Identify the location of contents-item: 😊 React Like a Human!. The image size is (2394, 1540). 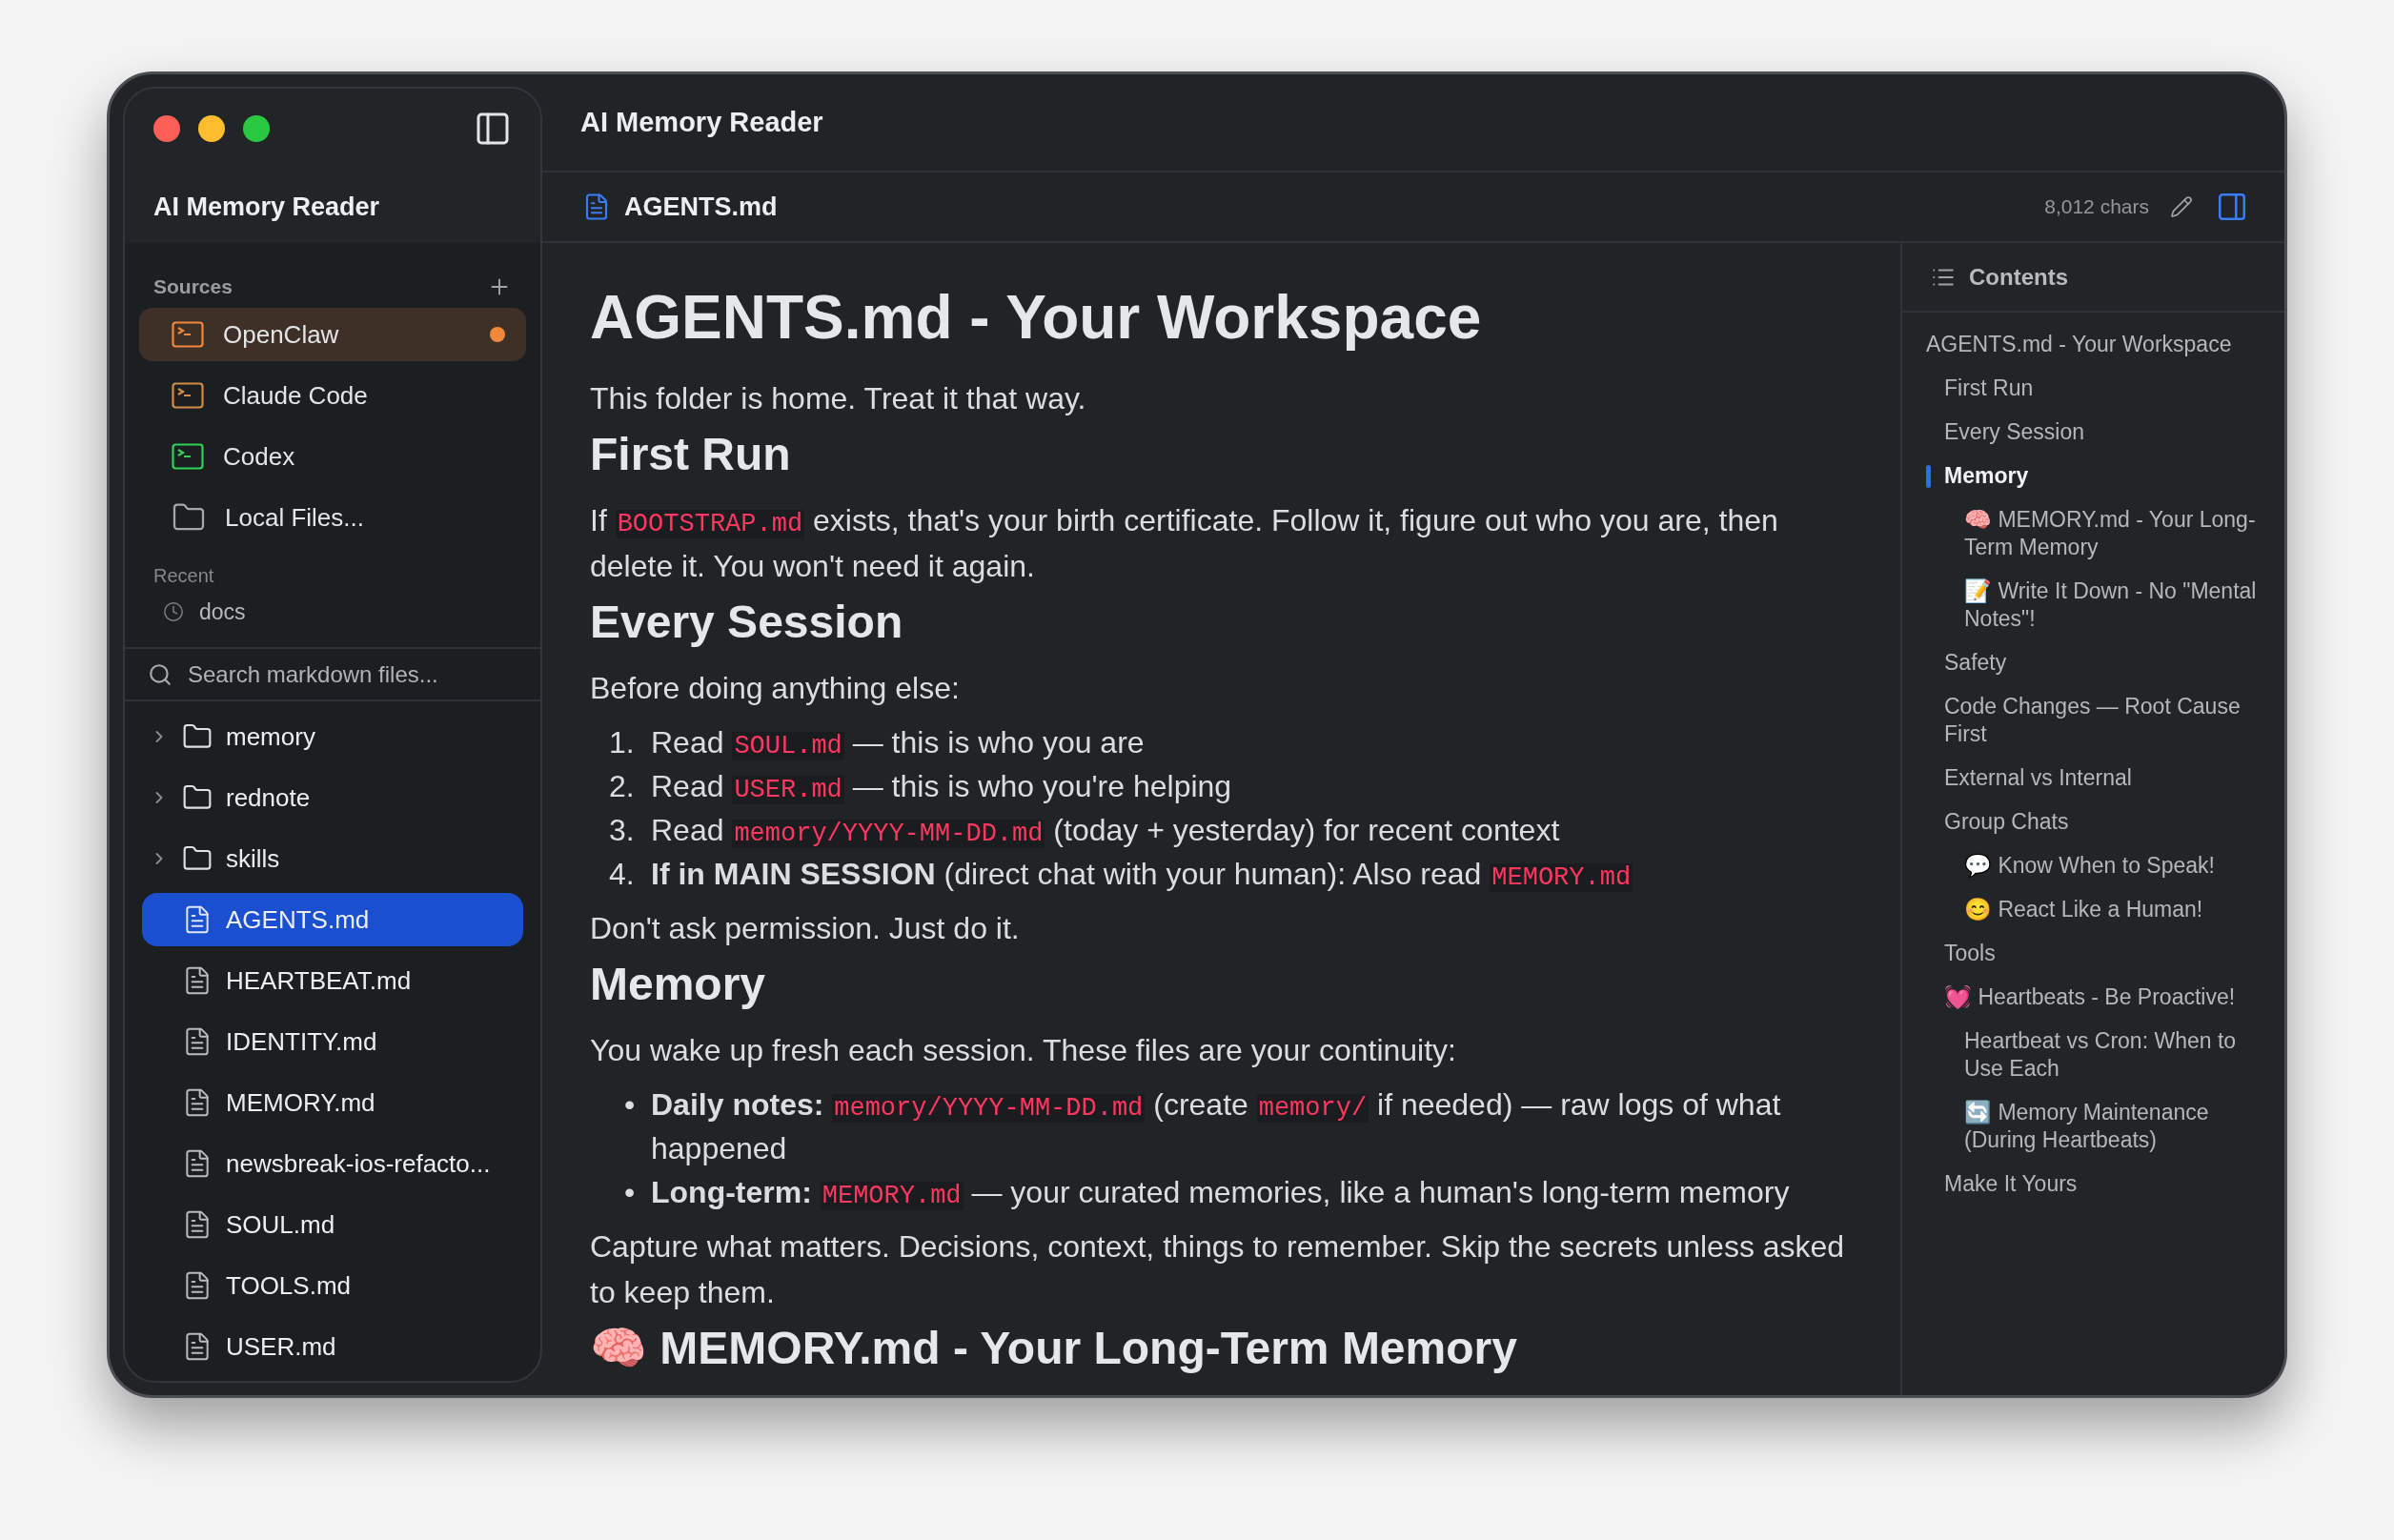
(2116, 909).